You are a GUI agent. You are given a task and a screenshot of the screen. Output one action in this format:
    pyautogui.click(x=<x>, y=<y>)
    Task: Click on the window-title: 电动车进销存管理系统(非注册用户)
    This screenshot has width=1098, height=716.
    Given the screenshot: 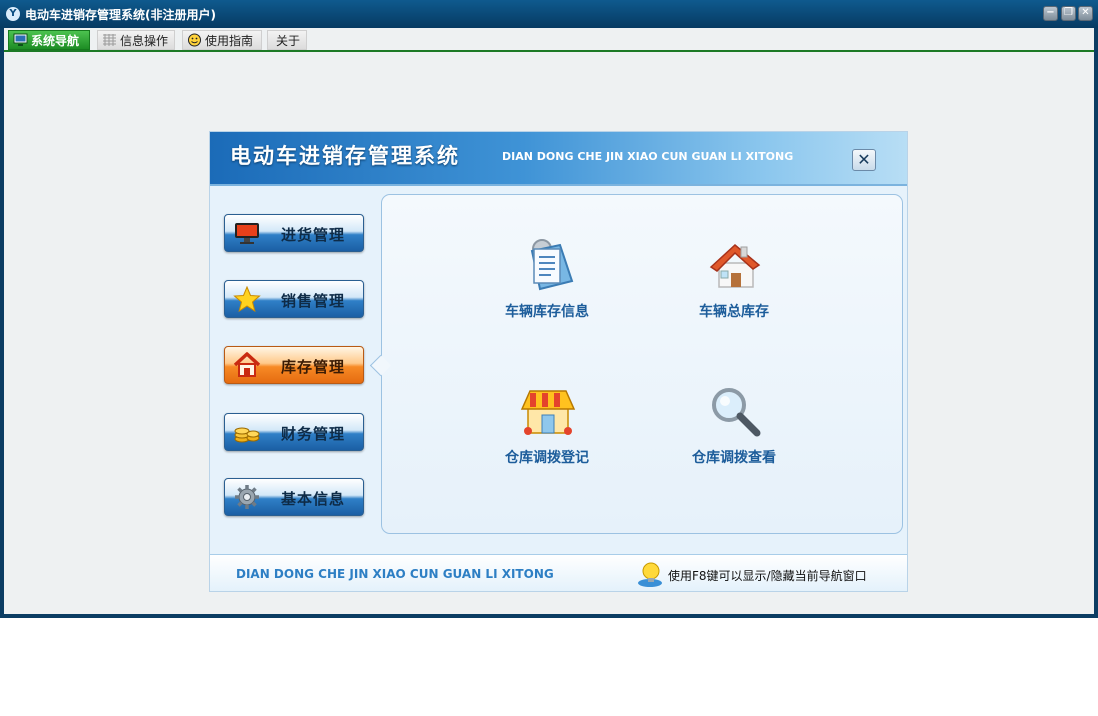 What is the action you would take?
    pyautogui.click(x=120, y=15)
    